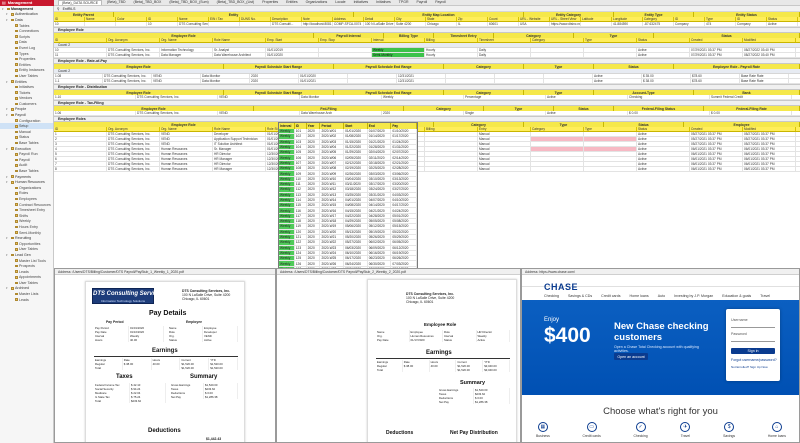  I want to click on table-cell: Data Warehouse Architect, so click(239, 55).